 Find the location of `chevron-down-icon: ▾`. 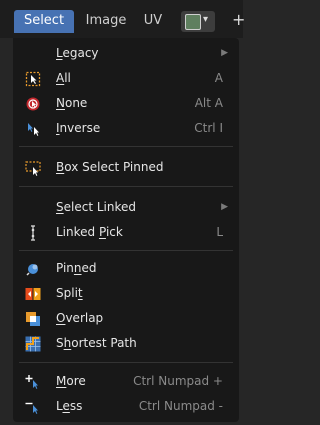

chevron-down-icon: ▾ is located at coordinates (206, 19).